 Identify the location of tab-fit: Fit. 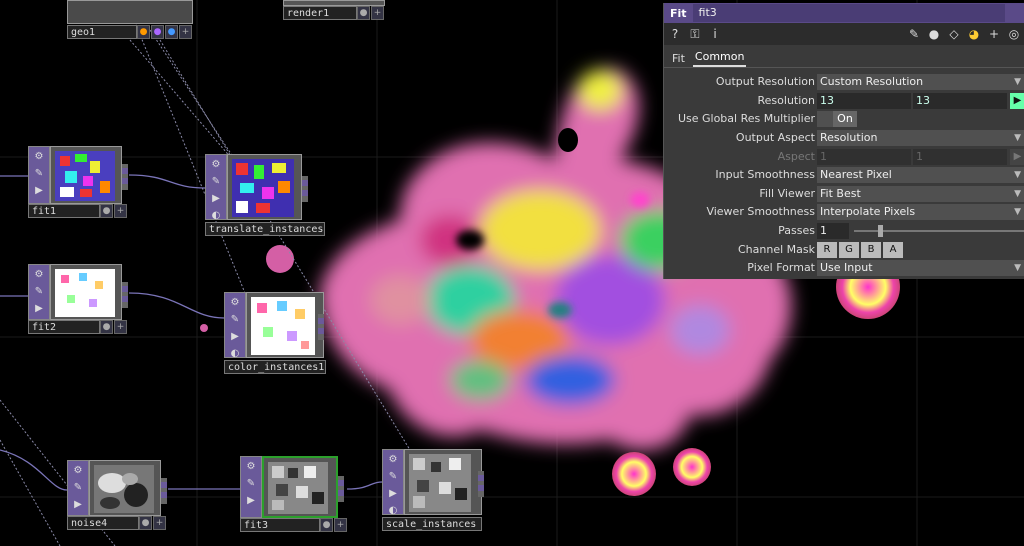
(678, 58).